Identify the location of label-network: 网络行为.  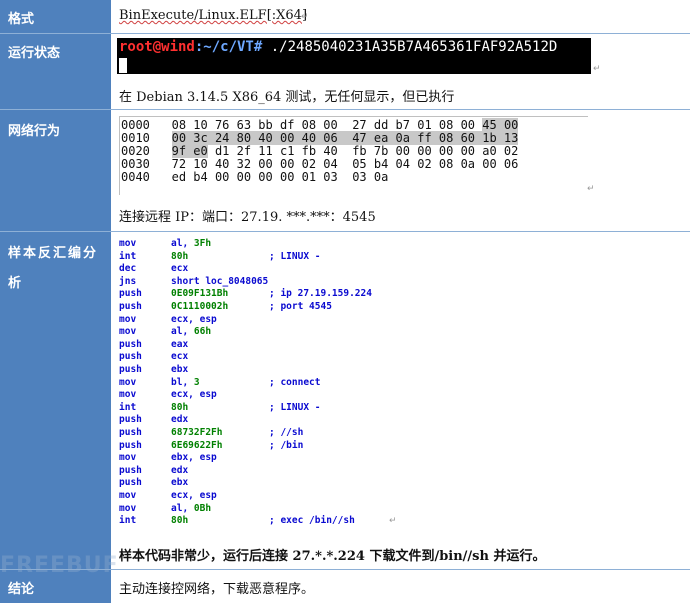
(34, 131).